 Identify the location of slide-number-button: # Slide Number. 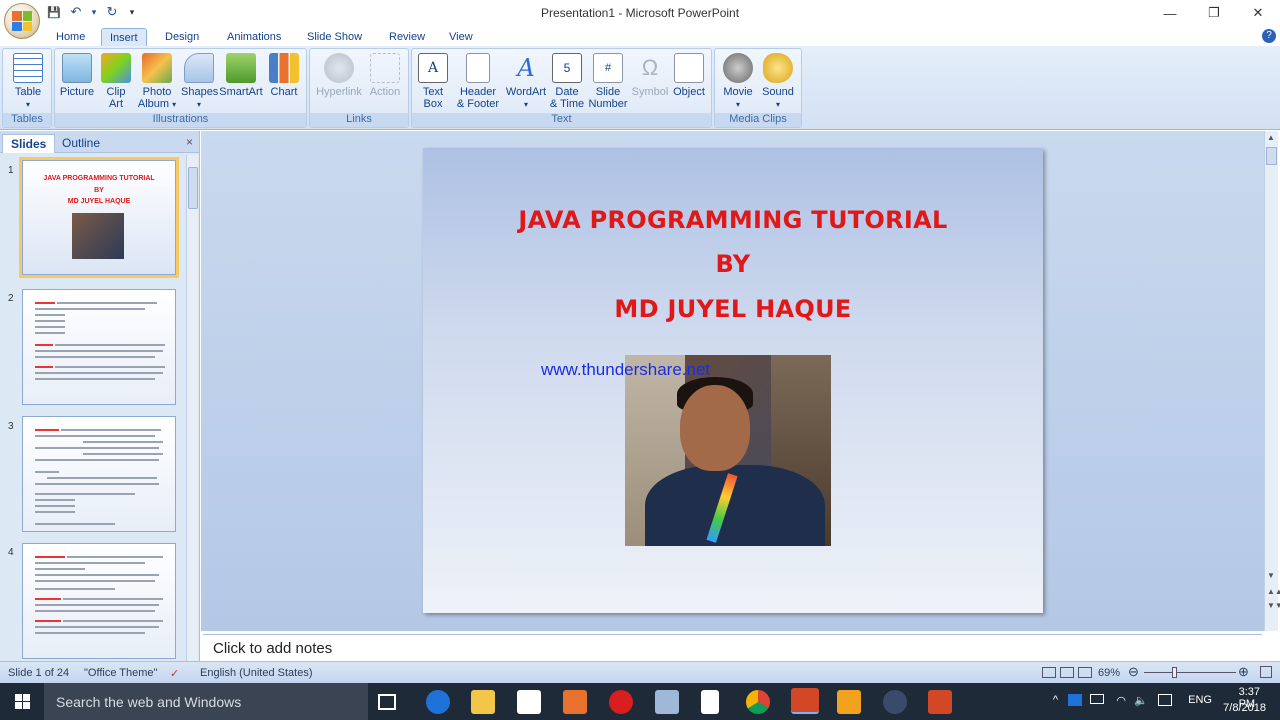
(608, 81).